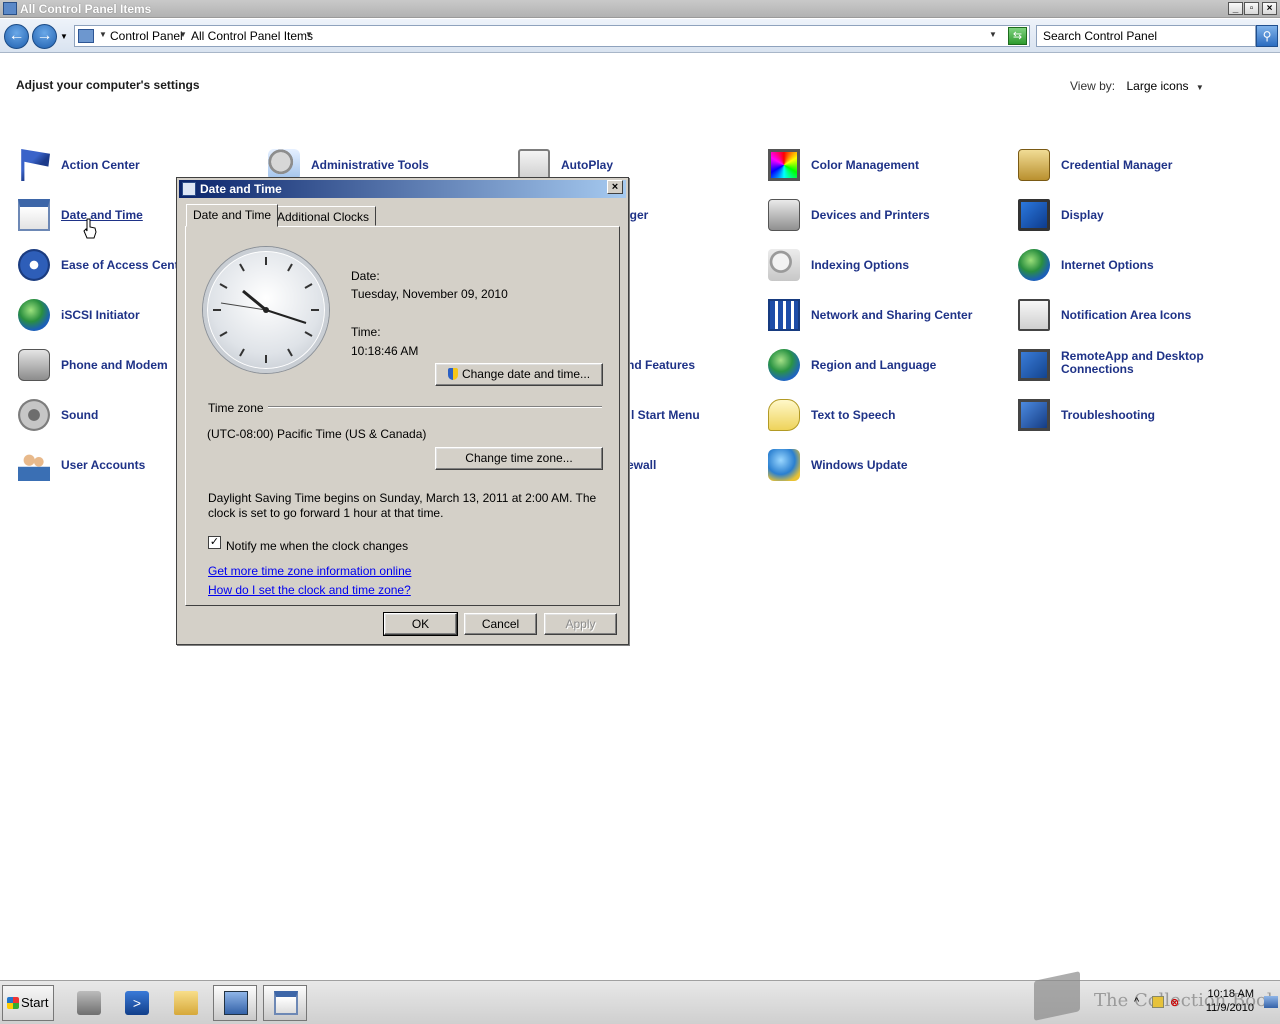 The height and width of the screenshot is (1024, 1280). I want to click on network-error-icon: ⊗, so click(1176, 1002).